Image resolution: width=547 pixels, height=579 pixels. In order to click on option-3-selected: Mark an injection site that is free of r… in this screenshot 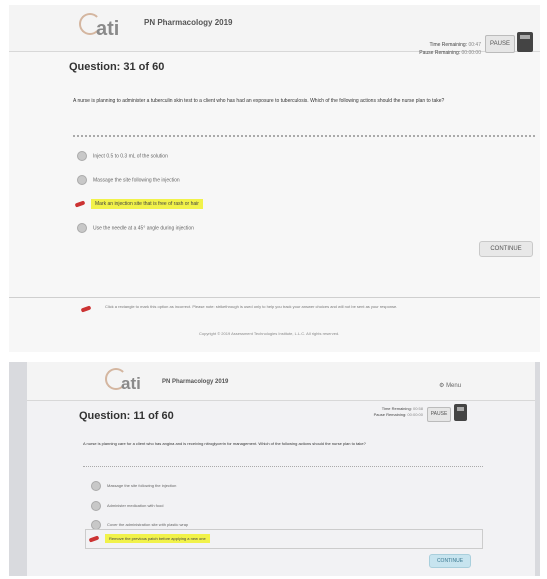, I will do `click(138, 204)`.